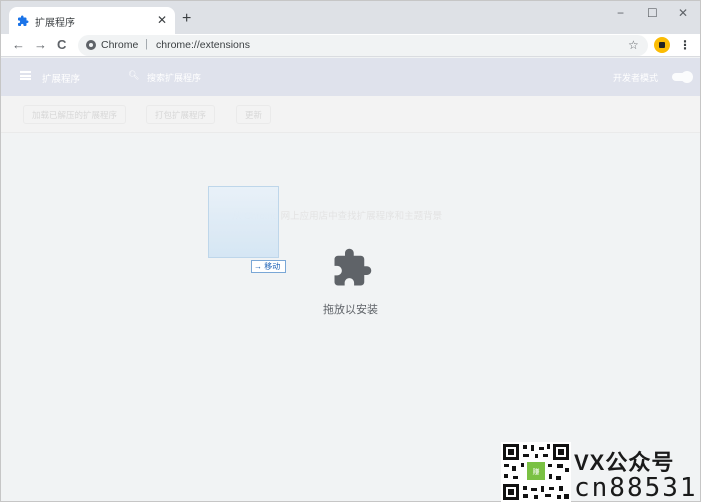  Describe the element at coordinates (353, 267) in the screenshot. I see `puzzle-icon` at that location.